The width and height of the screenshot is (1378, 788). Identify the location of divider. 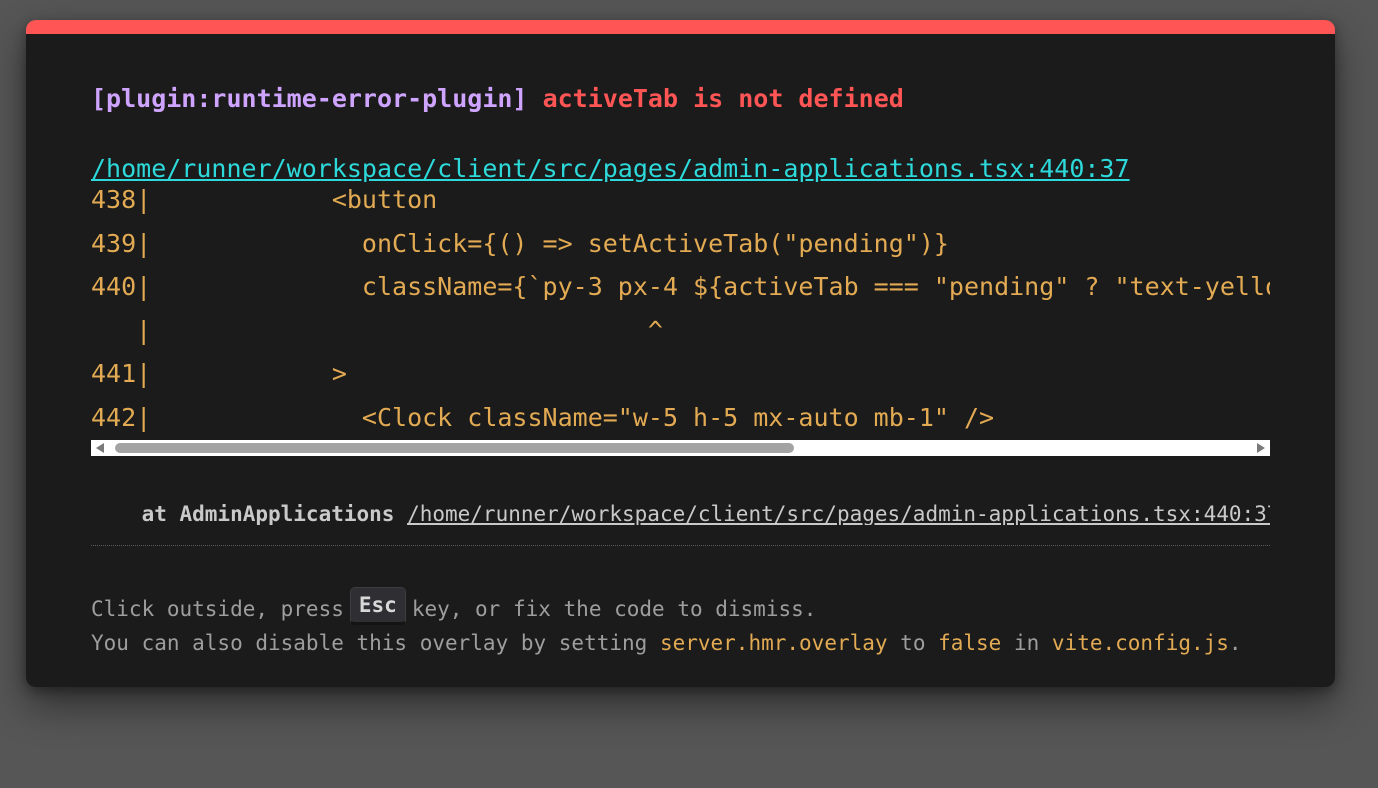
(680, 545).